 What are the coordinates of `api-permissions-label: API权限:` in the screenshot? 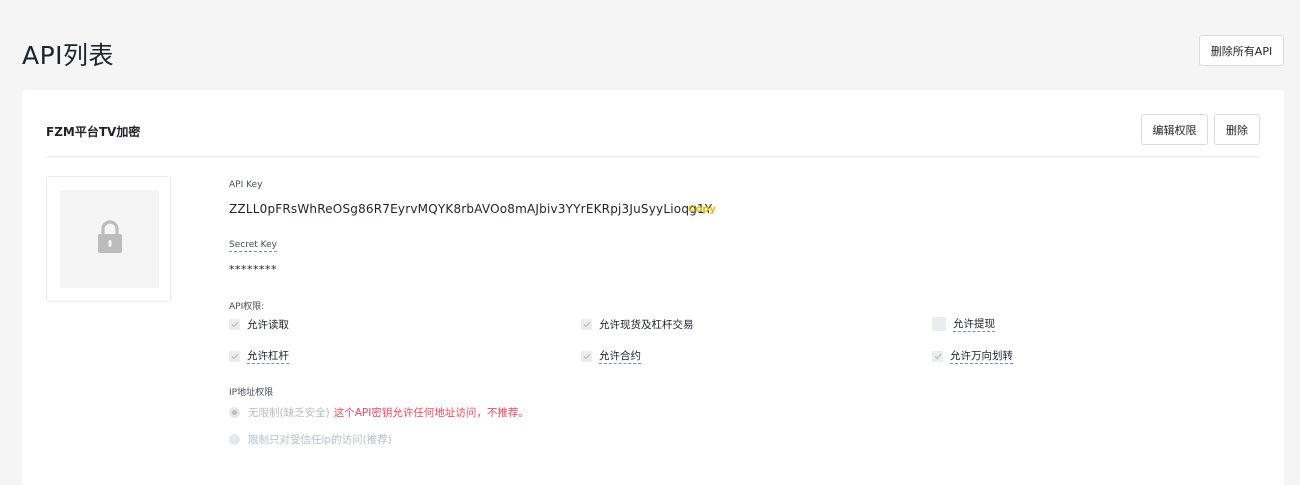 It's located at (247, 307).